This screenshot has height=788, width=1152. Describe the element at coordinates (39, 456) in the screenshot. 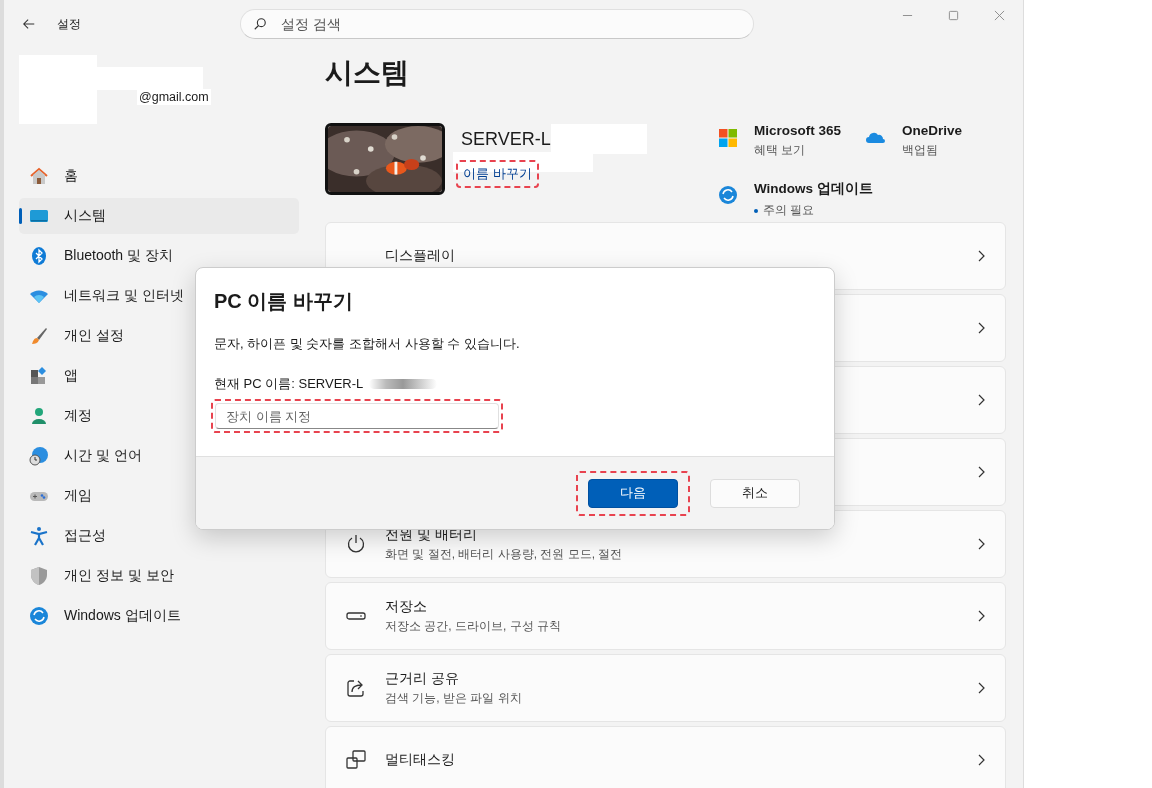

I see `time-icon` at that location.